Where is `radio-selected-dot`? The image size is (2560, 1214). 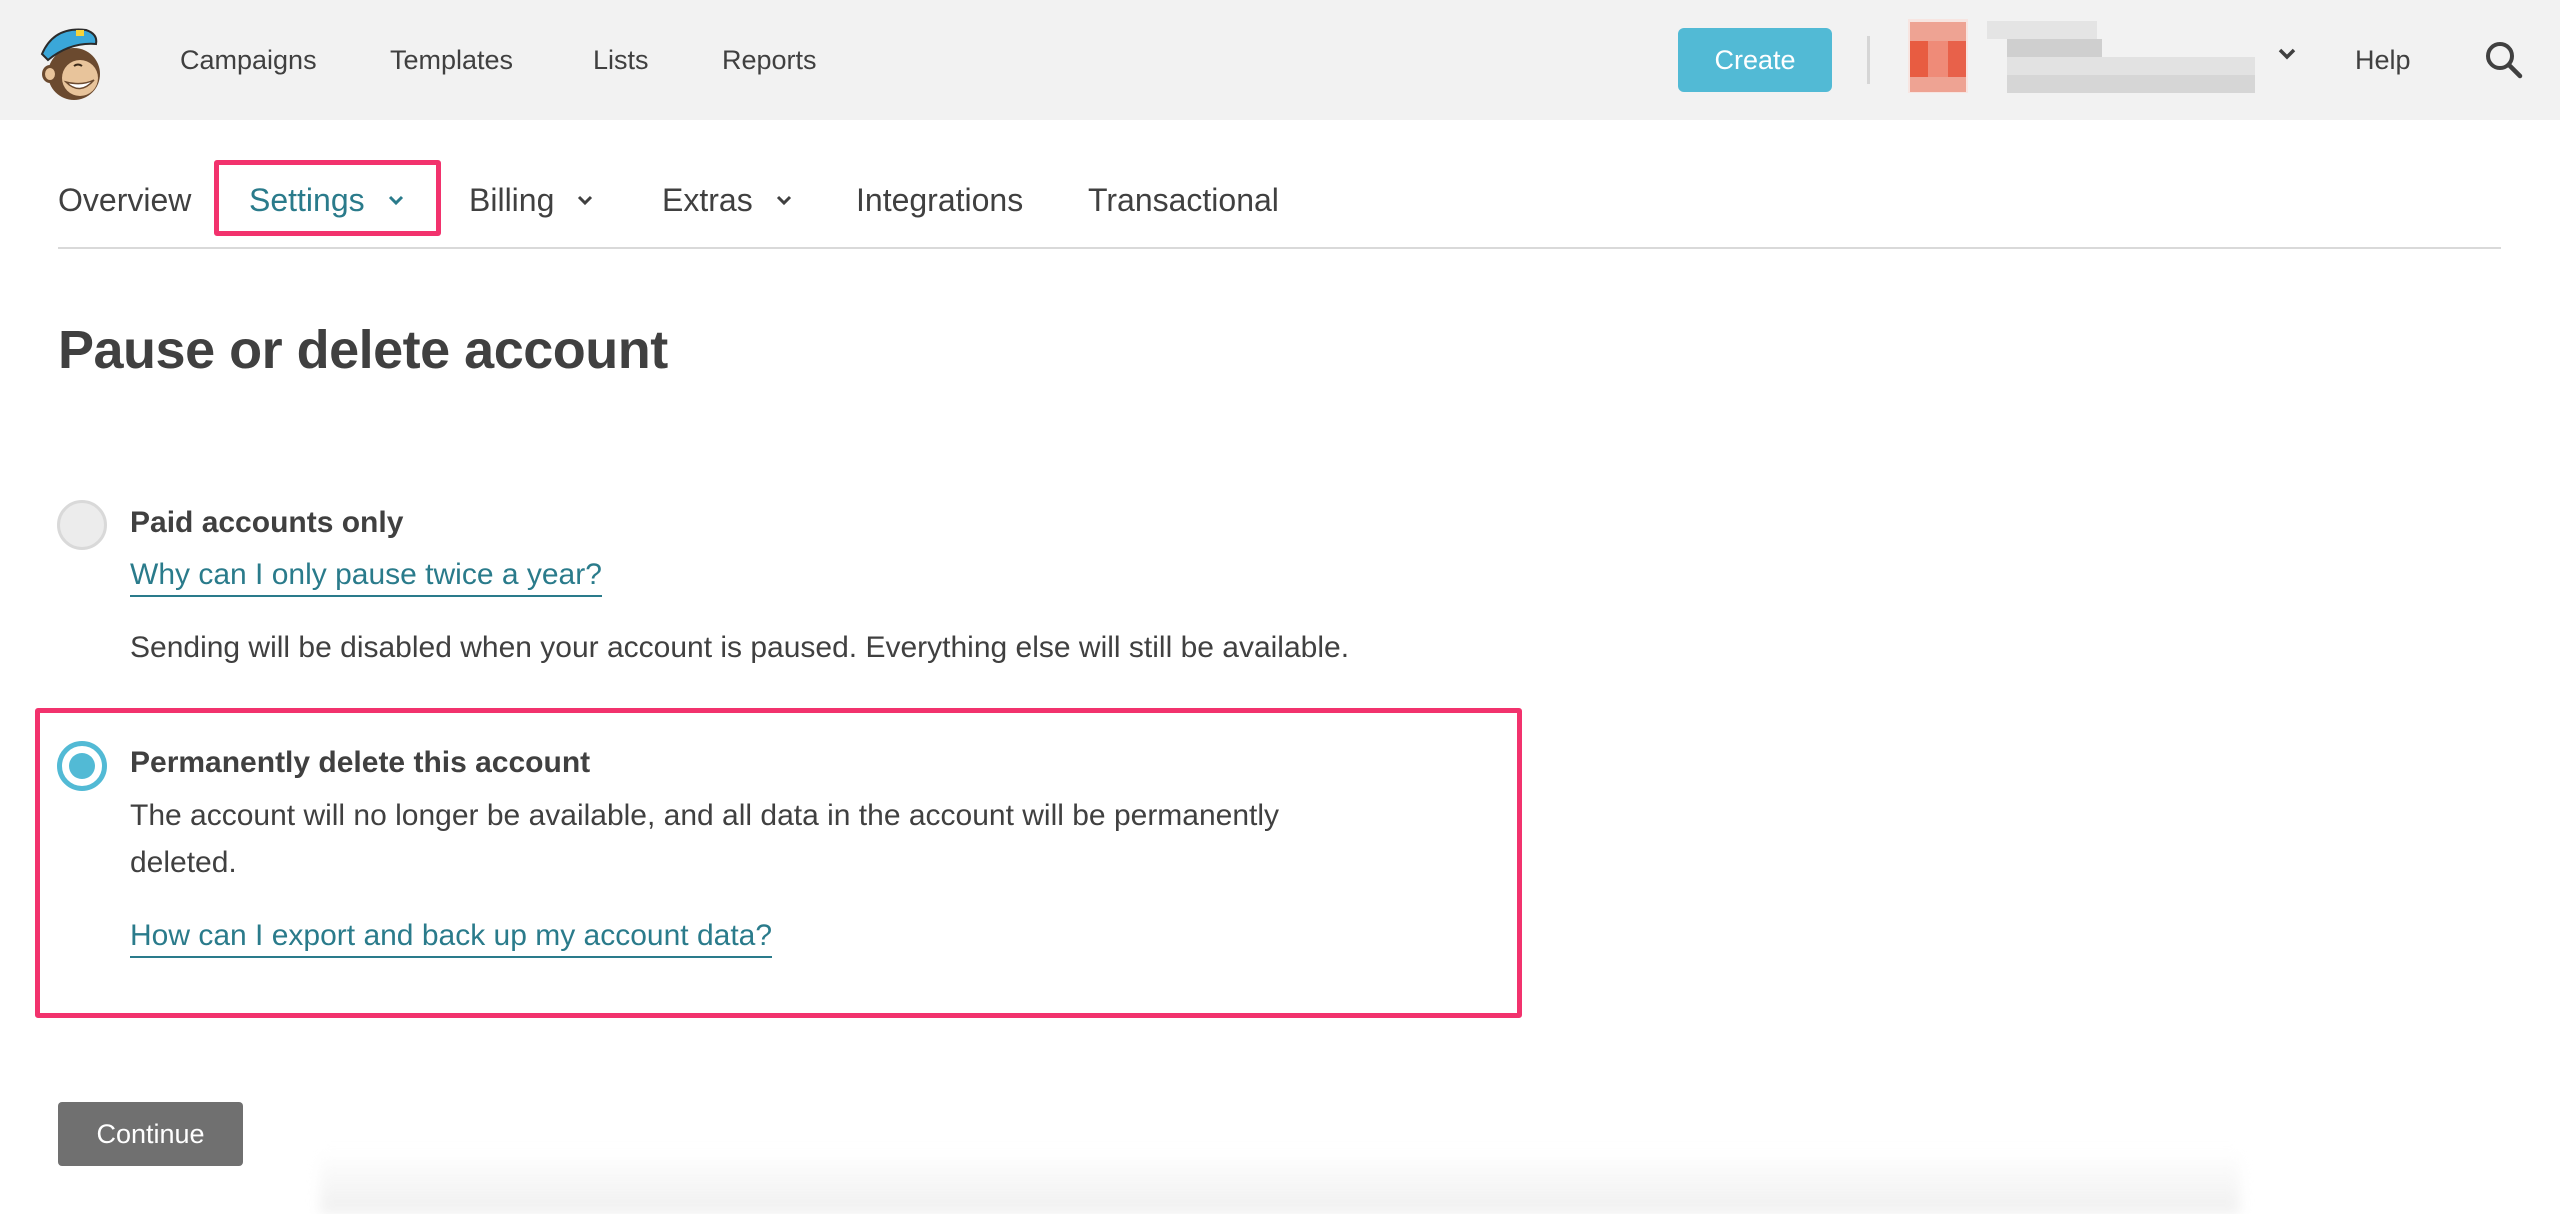 radio-selected-dot is located at coordinates (82, 766).